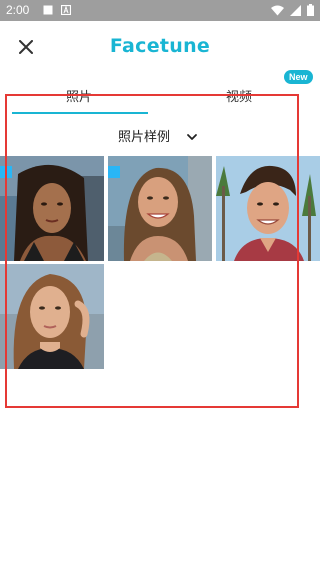  I want to click on new-badge: New, so click(298, 77).